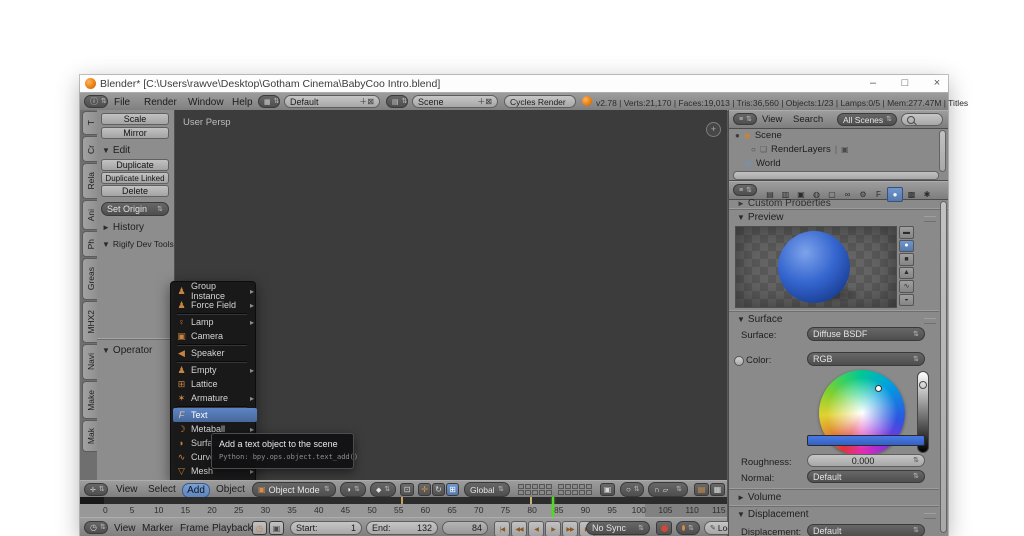 This screenshot has width=1024, height=536. What do you see at coordinates (906, 232) in the screenshot?
I see `preview-flat-icon: ▬` at bounding box center [906, 232].